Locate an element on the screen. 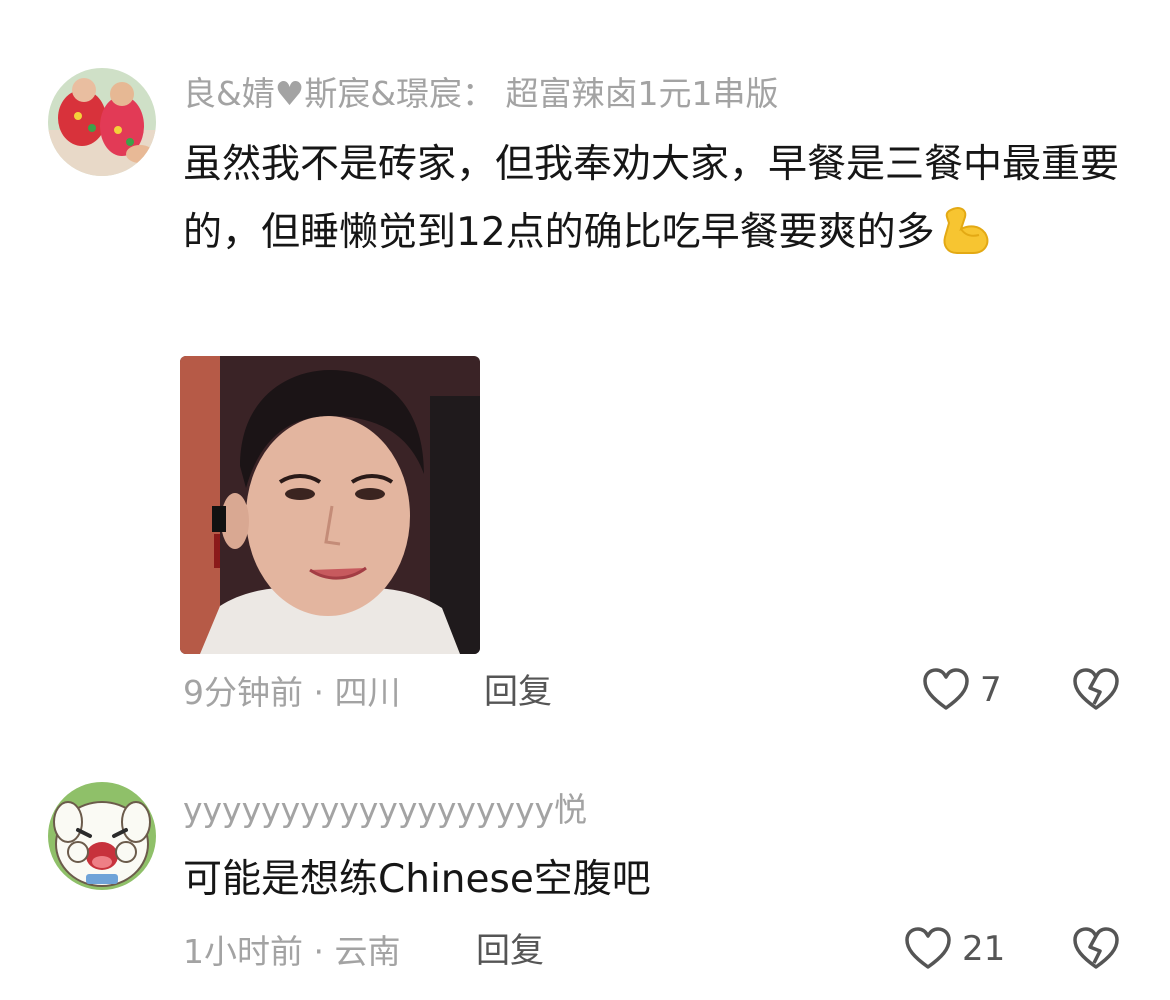 This screenshot has height=1000, width=1170. comment-meta: 1小时前 · 云南 is located at coordinates (291, 951).